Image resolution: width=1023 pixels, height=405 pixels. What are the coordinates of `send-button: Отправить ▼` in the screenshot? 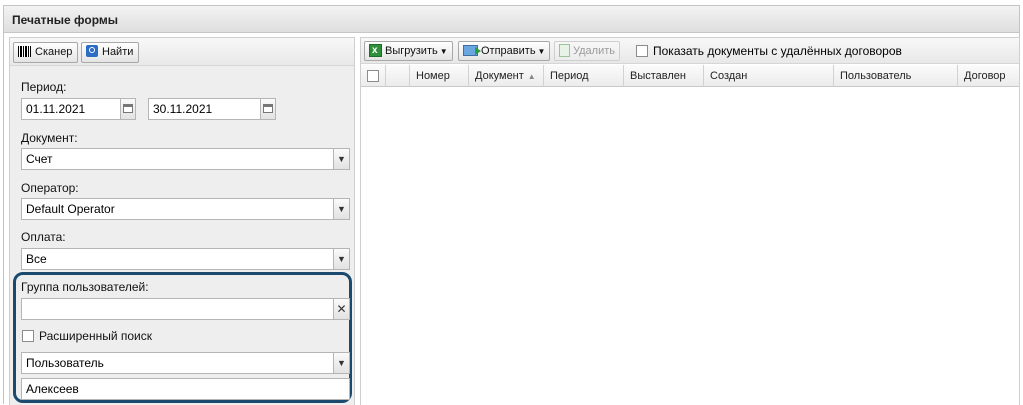 It's located at (504, 51).